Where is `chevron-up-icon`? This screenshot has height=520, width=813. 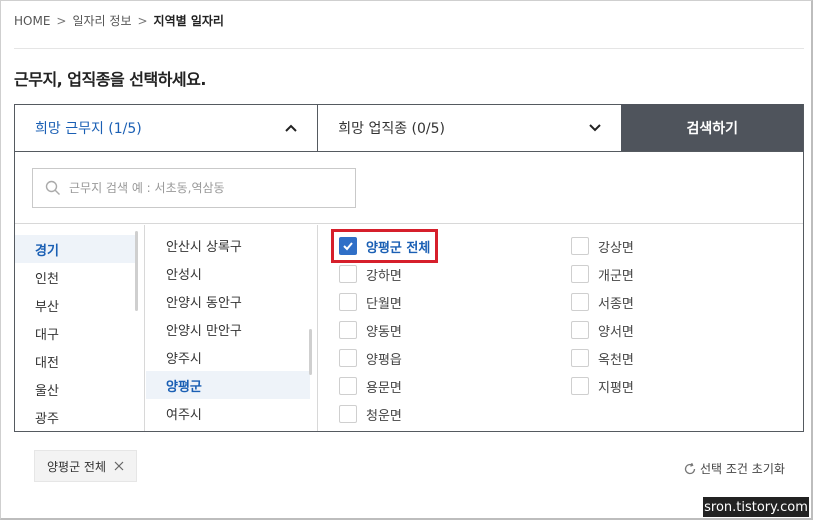
chevron-up-icon is located at coordinates (291, 128).